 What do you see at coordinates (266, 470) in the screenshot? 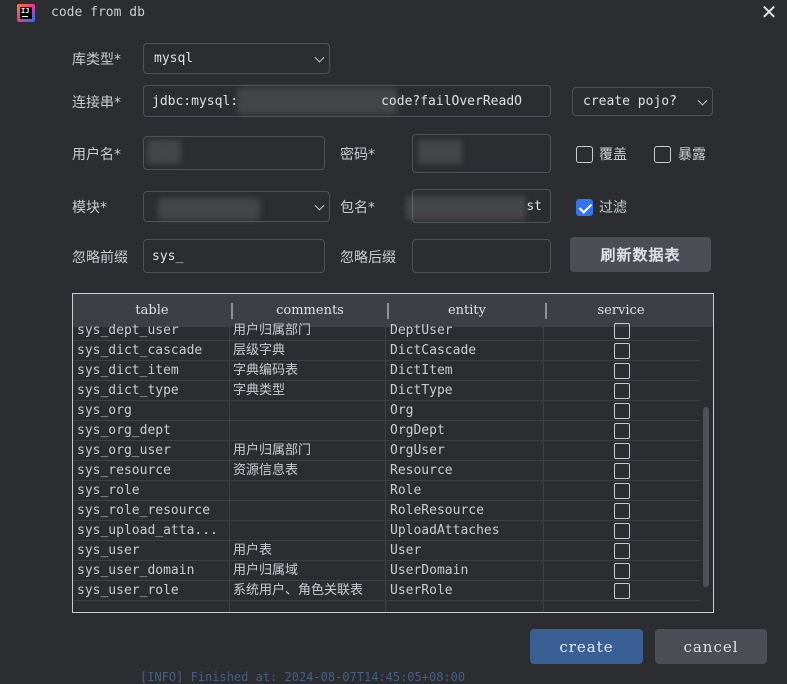
I see `cell-comments: 资源信息表` at bounding box center [266, 470].